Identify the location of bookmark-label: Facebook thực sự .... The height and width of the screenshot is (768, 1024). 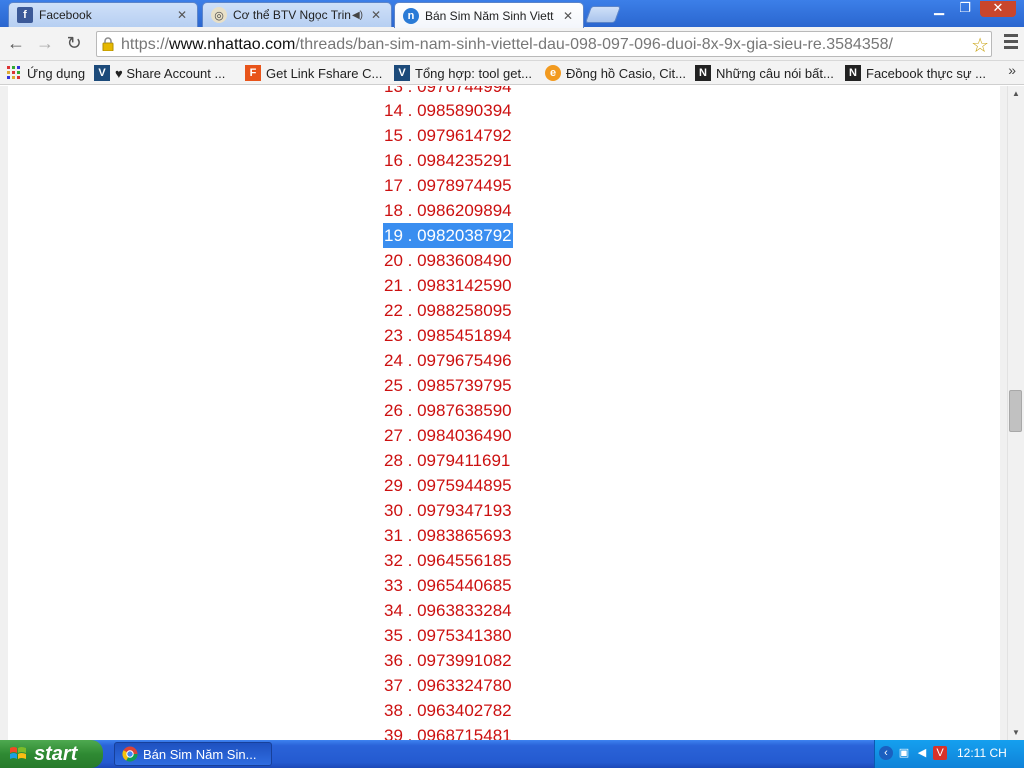
(926, 73).